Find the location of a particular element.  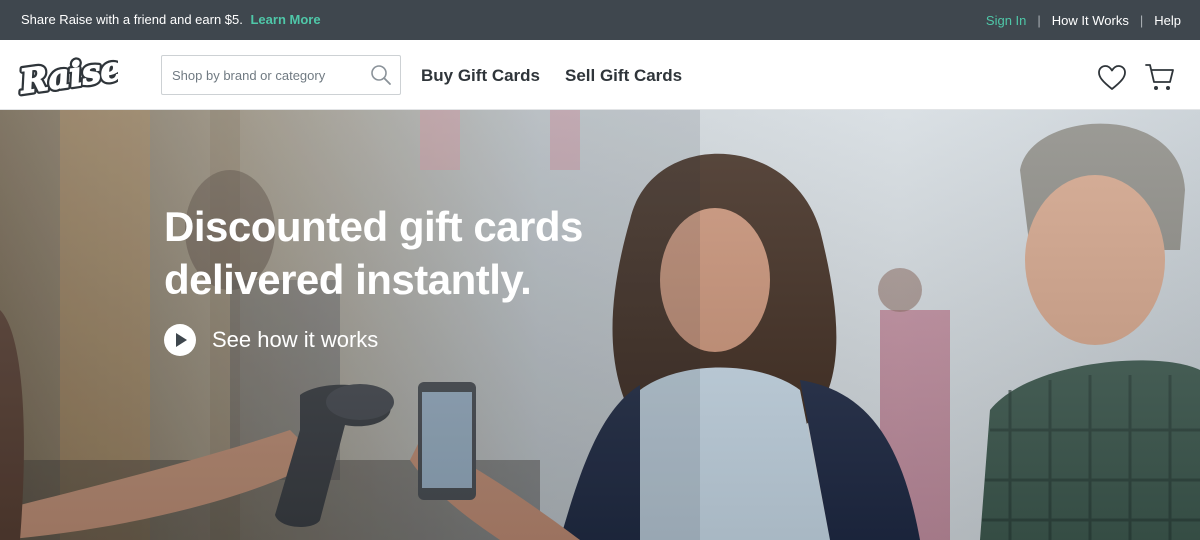

how-it-works-link: How It Works is located at coordinates (1090, 20).